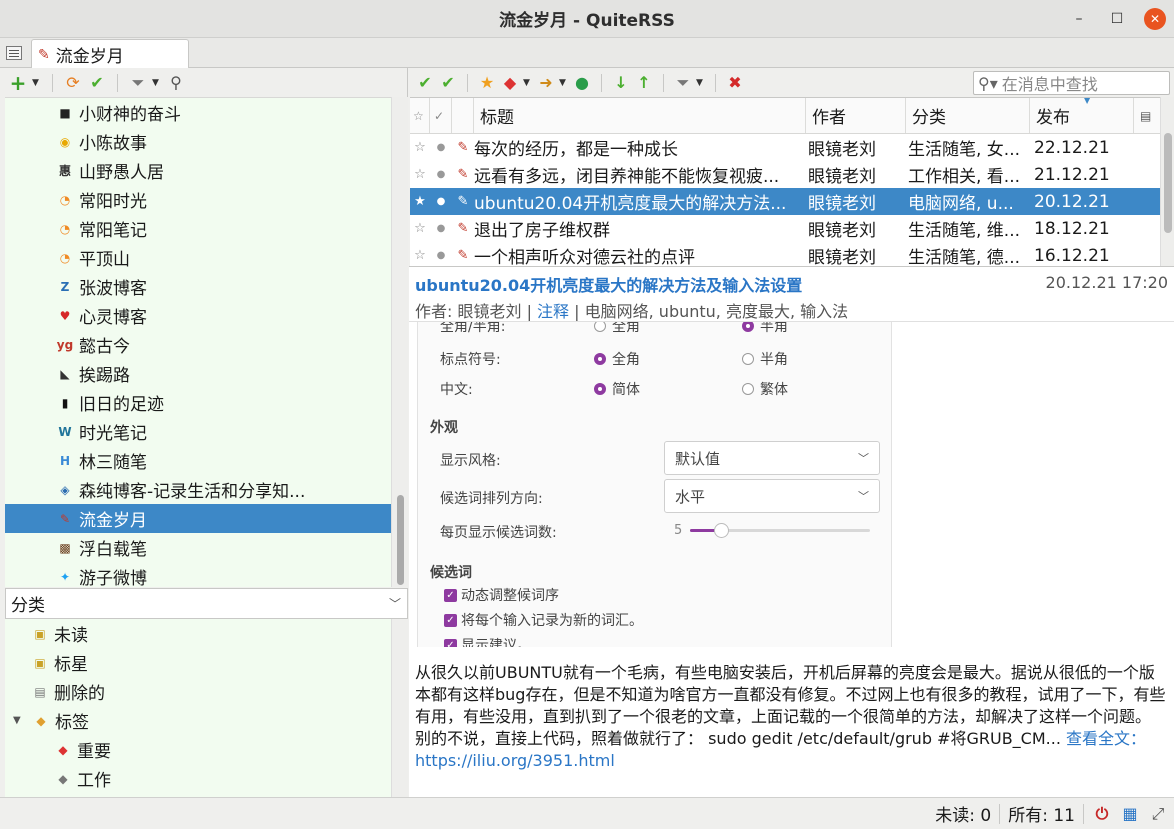 The width and height of the screenshot is (1174, 829). Describe the element at coordinates (463, 115) in the screenshot. I see `icon-column-header` at that location.